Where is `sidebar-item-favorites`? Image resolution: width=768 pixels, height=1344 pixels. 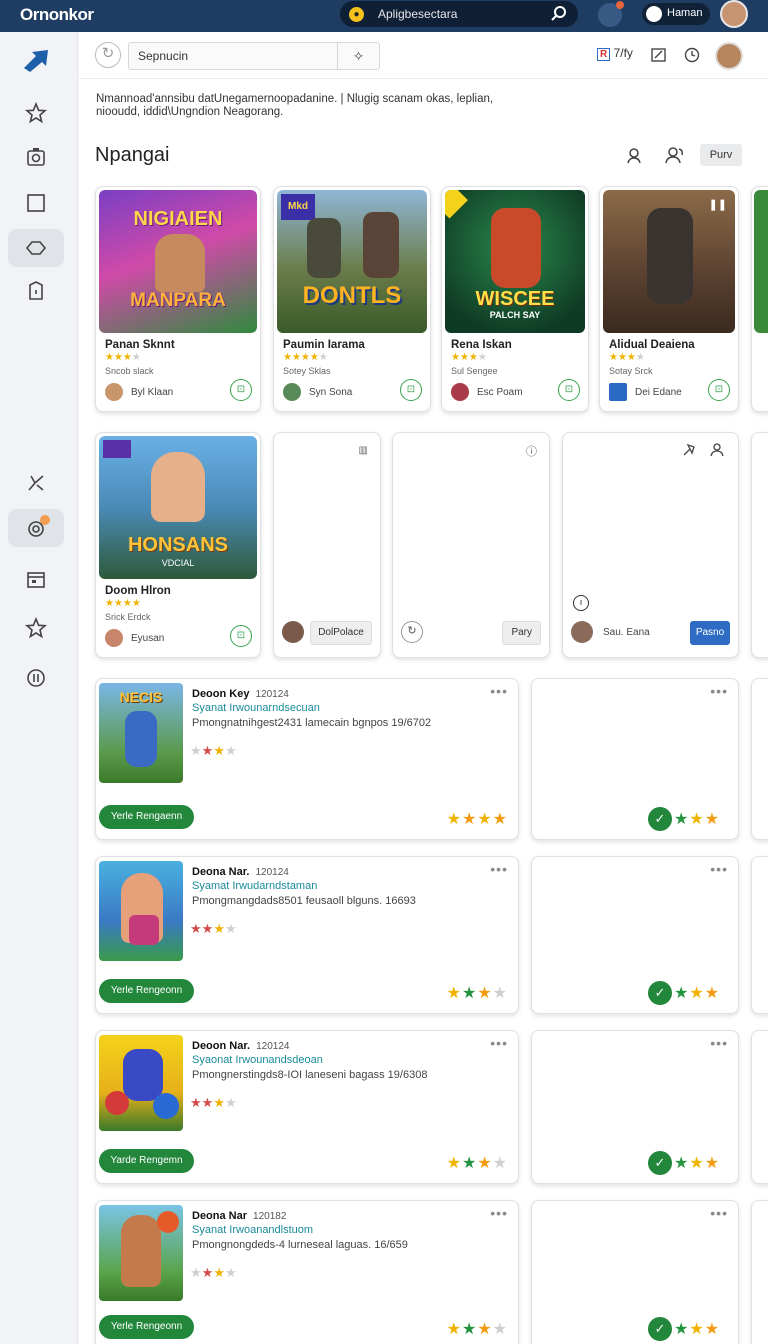 sidebar-item-favorites is located at coordinates (36, 113).